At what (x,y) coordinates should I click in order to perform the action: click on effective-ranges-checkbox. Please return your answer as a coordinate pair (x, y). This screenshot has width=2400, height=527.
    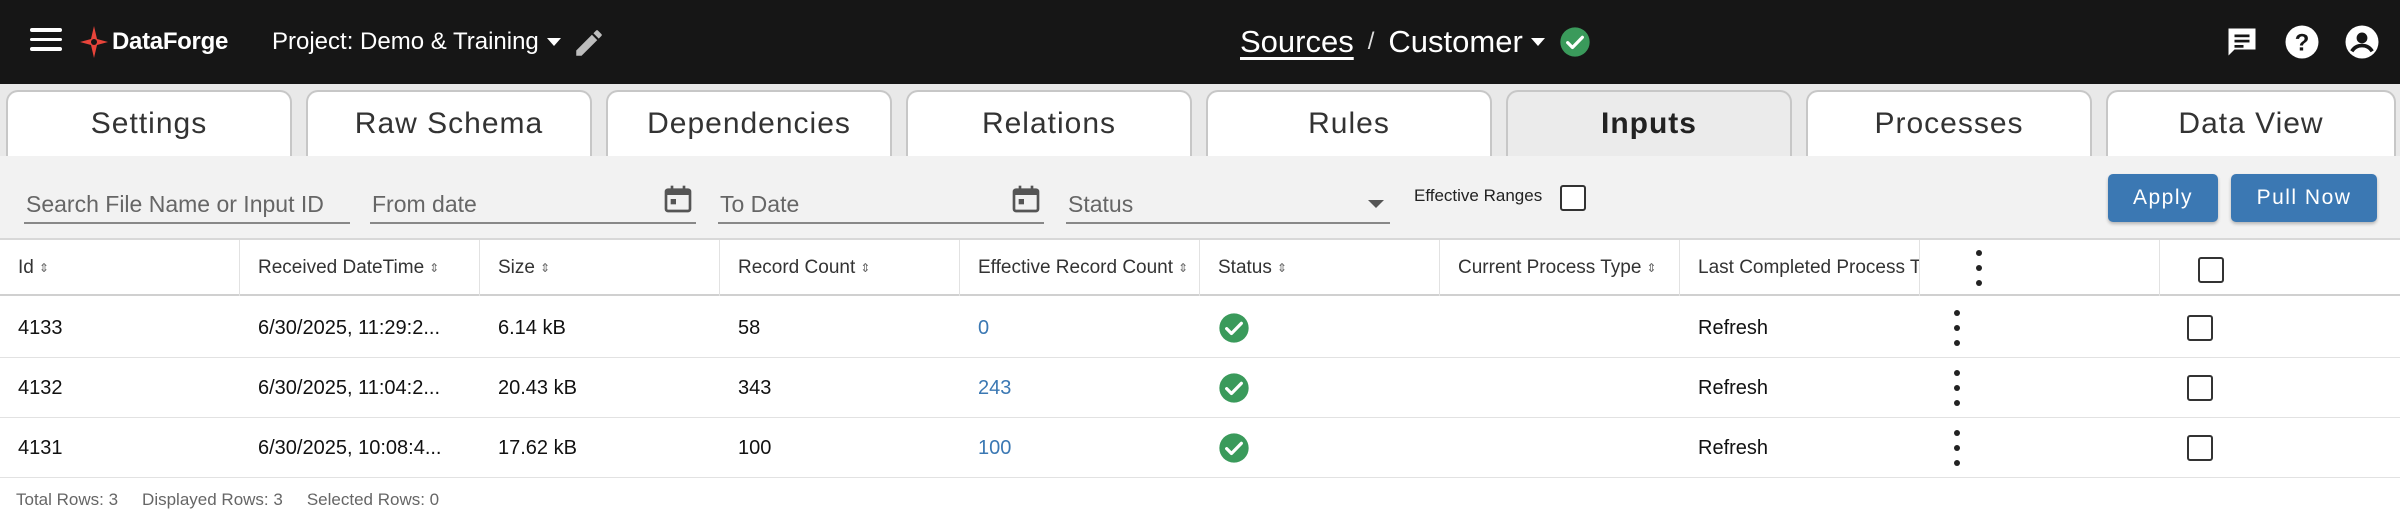
    Looking at the image, I should click on (1573, 198).